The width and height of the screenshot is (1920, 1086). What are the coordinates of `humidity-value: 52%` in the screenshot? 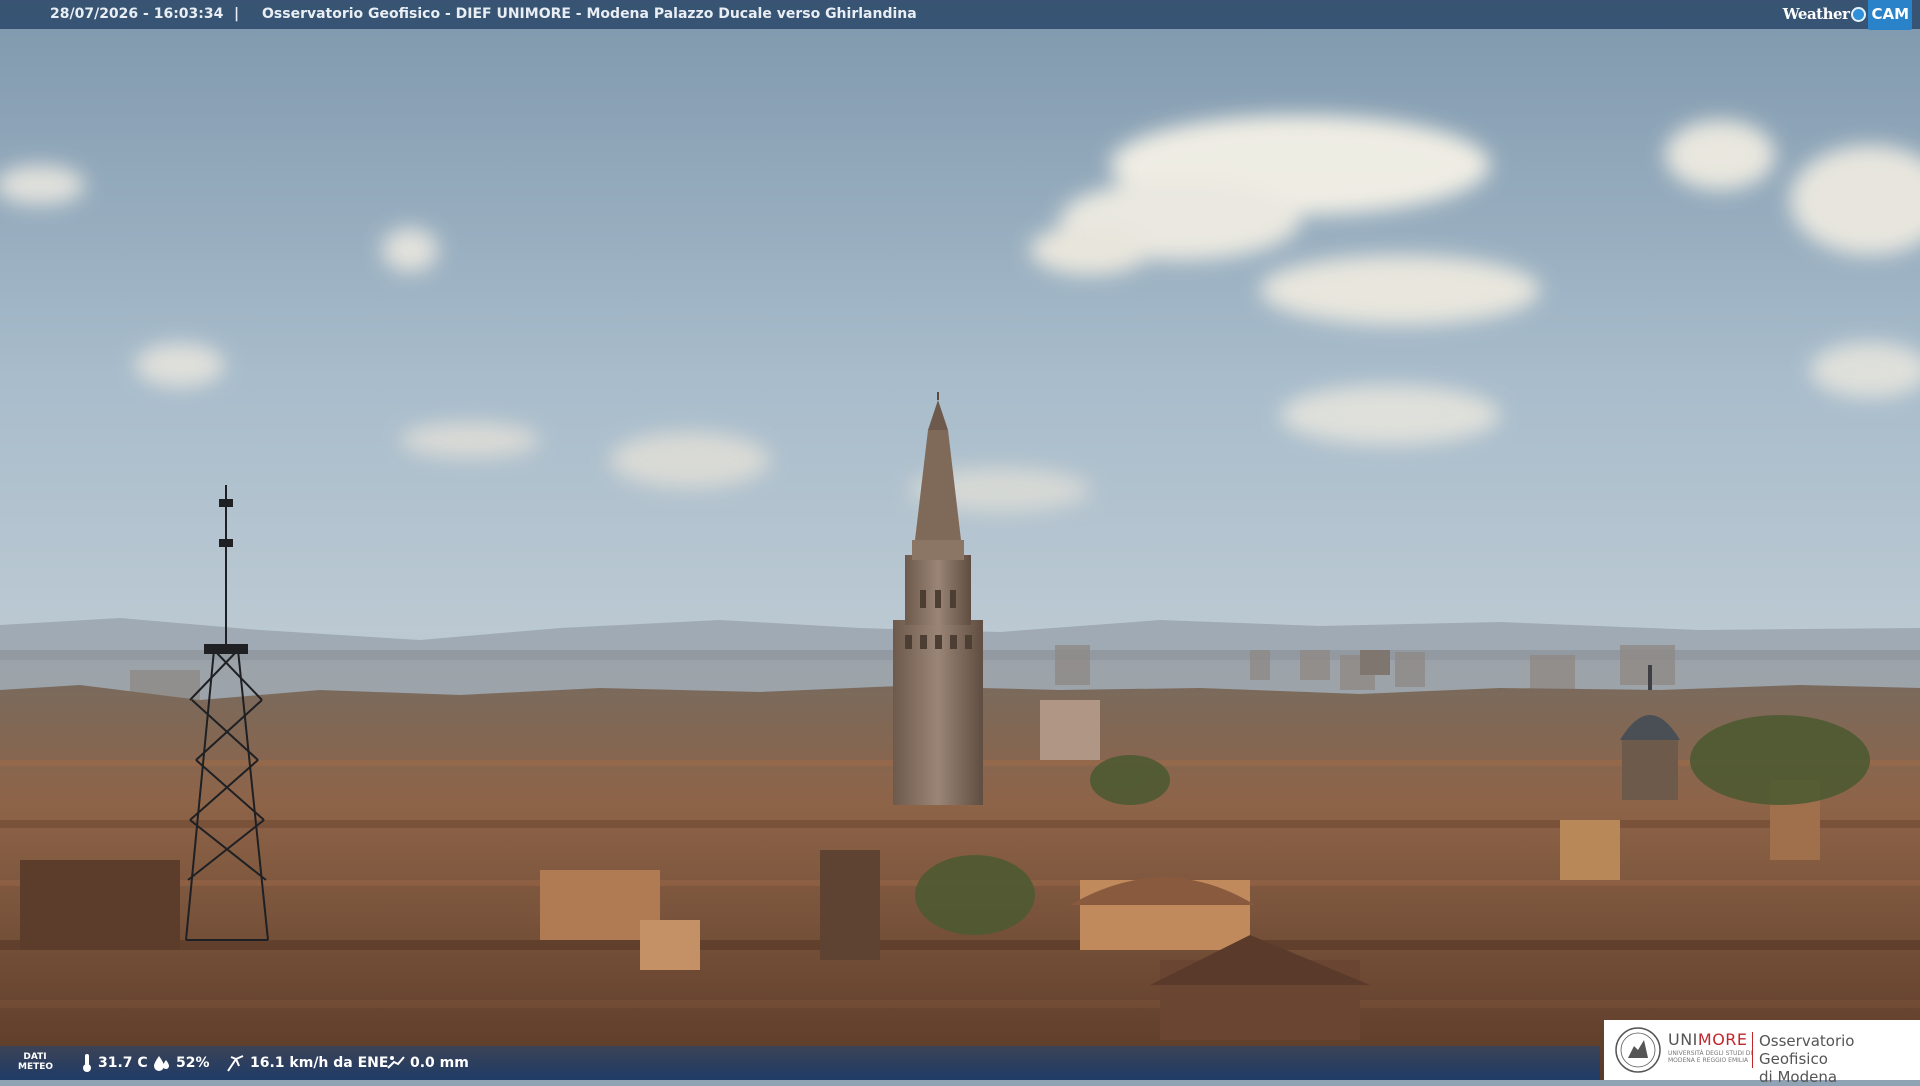 It's located at (193, 1063).